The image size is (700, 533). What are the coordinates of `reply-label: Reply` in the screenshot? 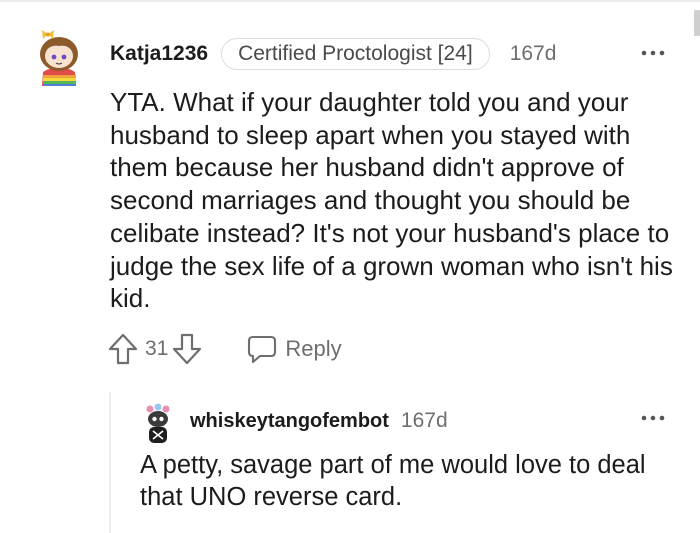 It's located at (313, 348).